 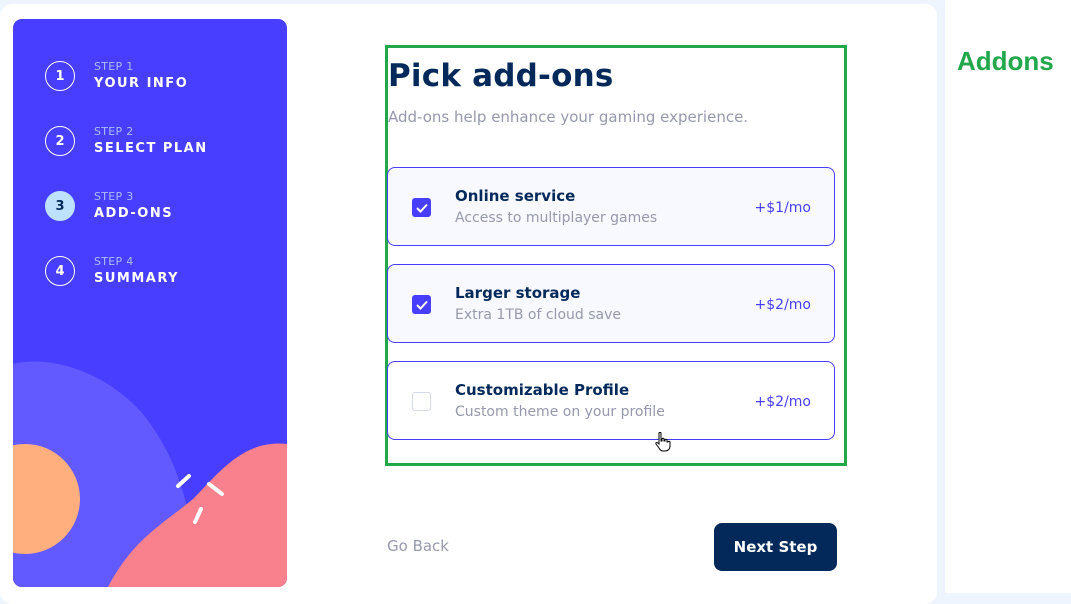 What do you see at coordinates (1005, 61) in the screenshot?
I see `addons-annotation-label: Addons` at bounding box center [1005, 61].